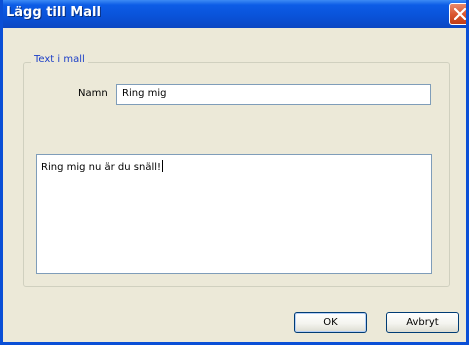  Describe the element at coordinates (422, 322) in the screenshot. I see `cancel-button: Avbryt` at that location.